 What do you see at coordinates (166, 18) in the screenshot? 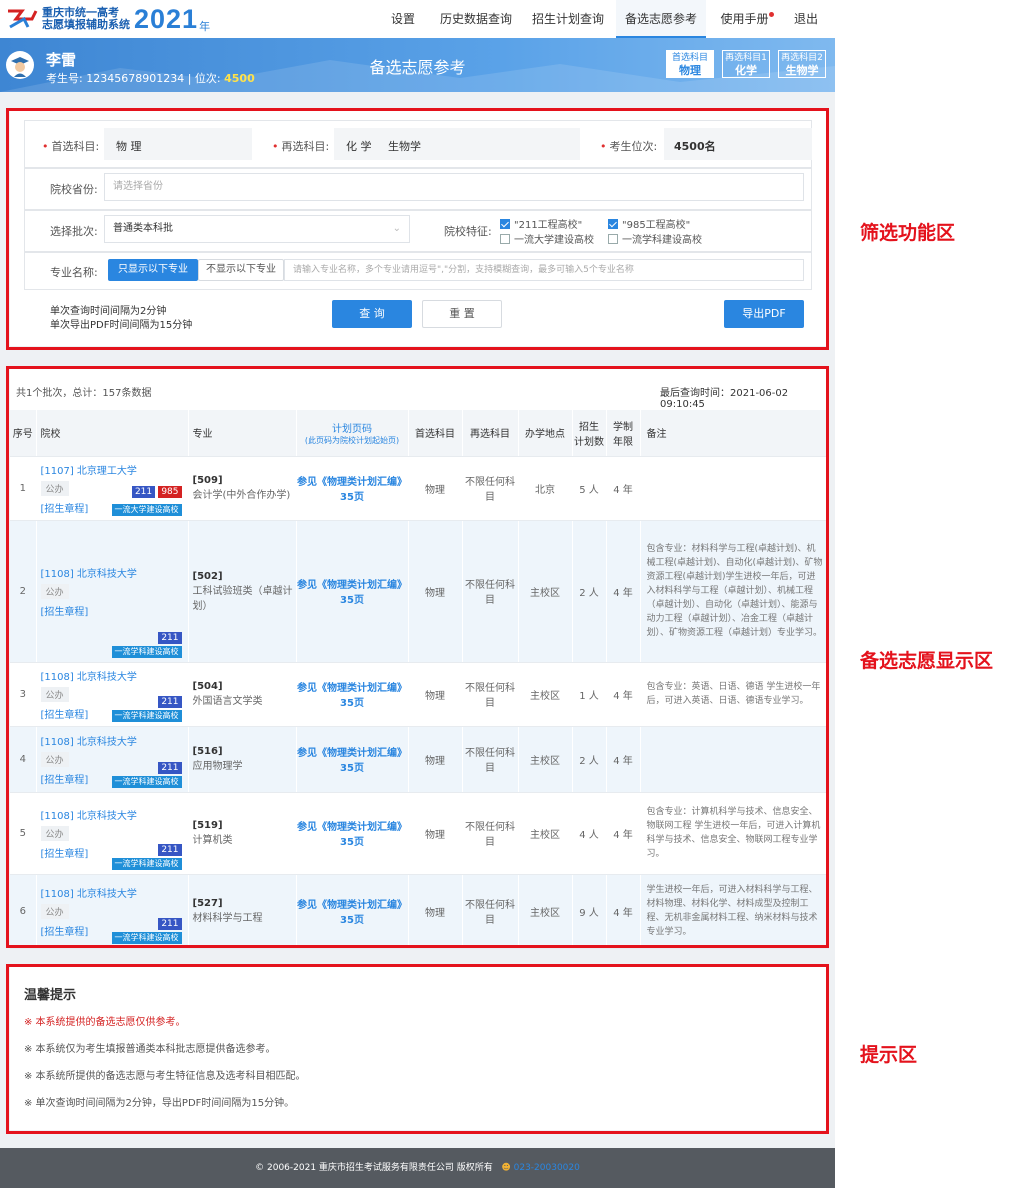
I see `logo-year: 2021` at bounding box center [166, 18].